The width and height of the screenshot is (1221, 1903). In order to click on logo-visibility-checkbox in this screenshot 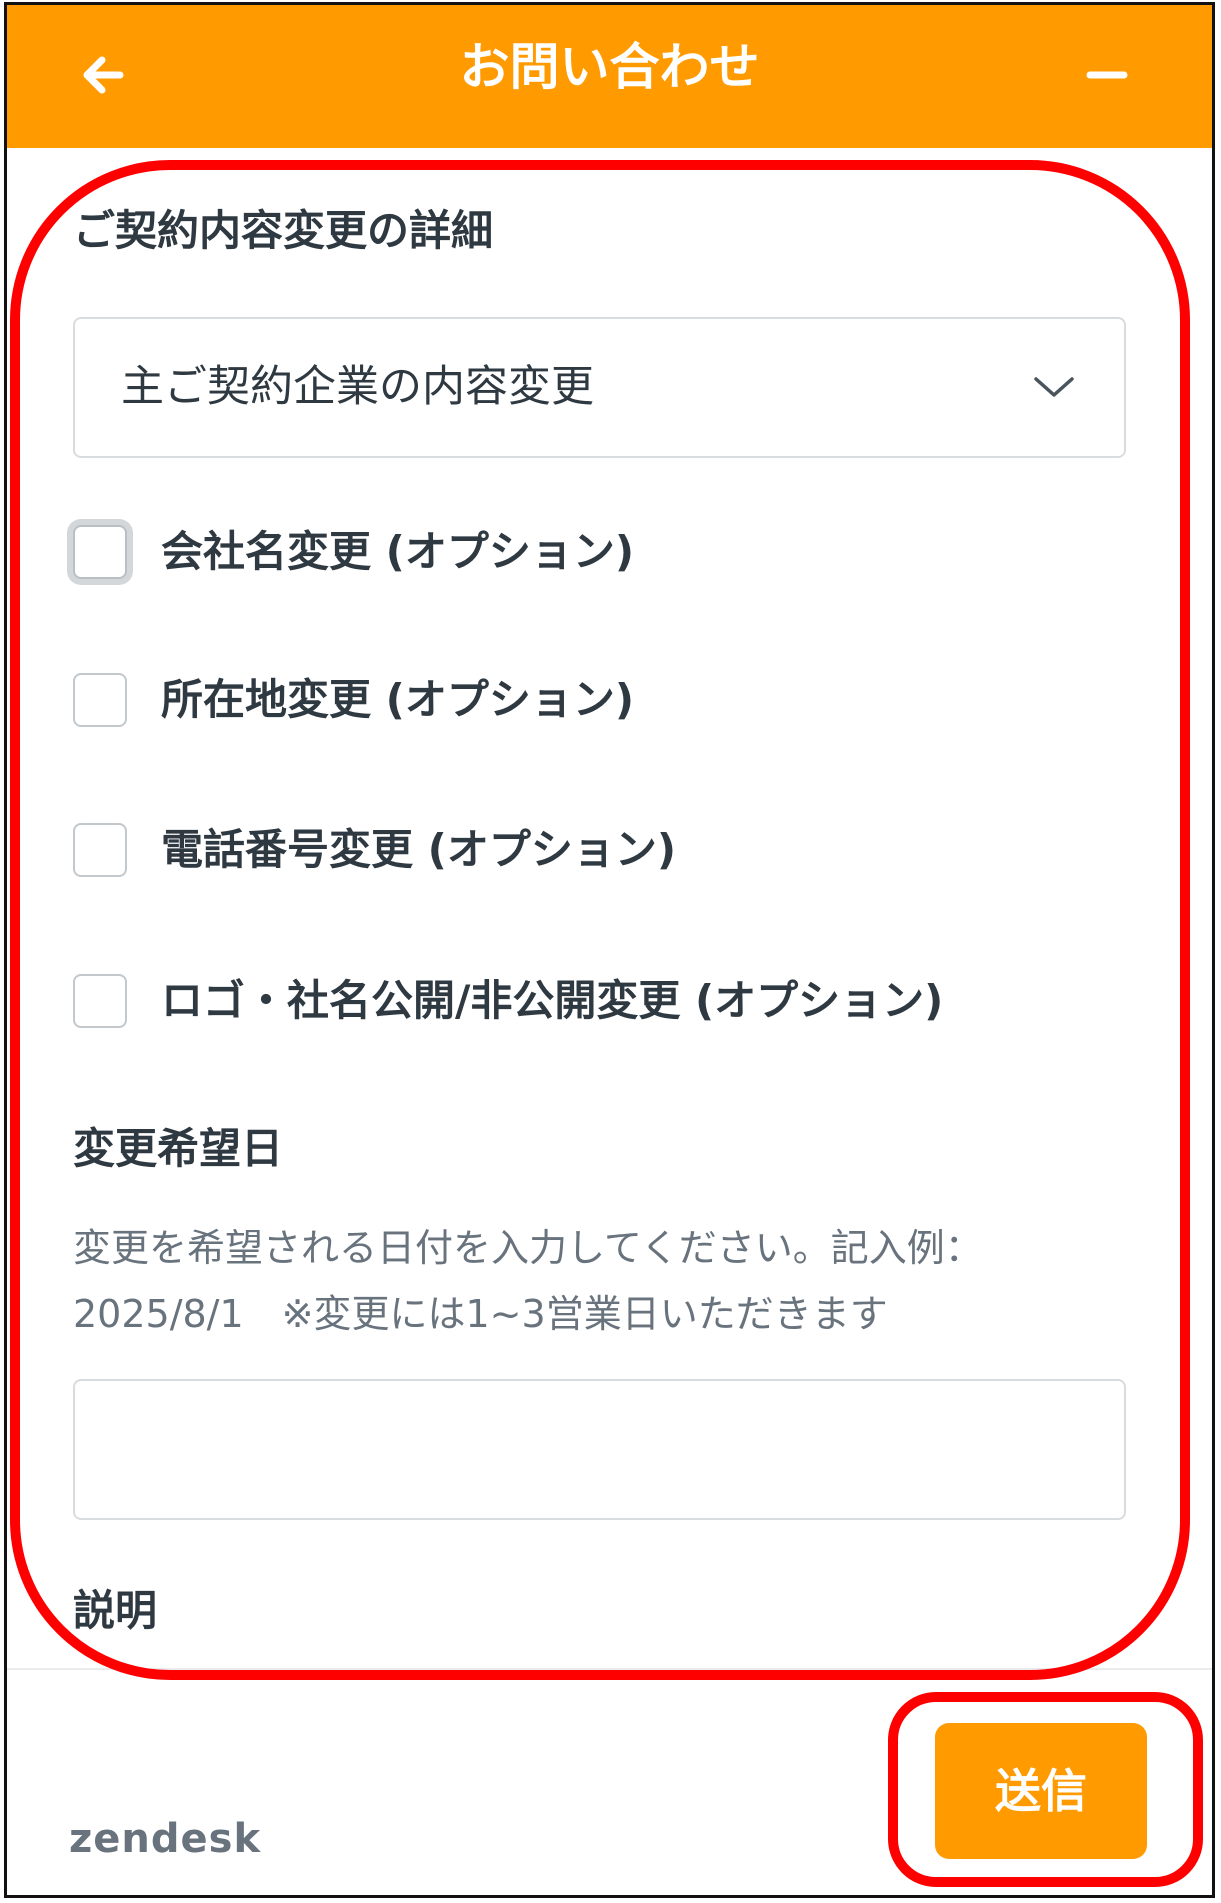, I will do `click(100, 1001)`.